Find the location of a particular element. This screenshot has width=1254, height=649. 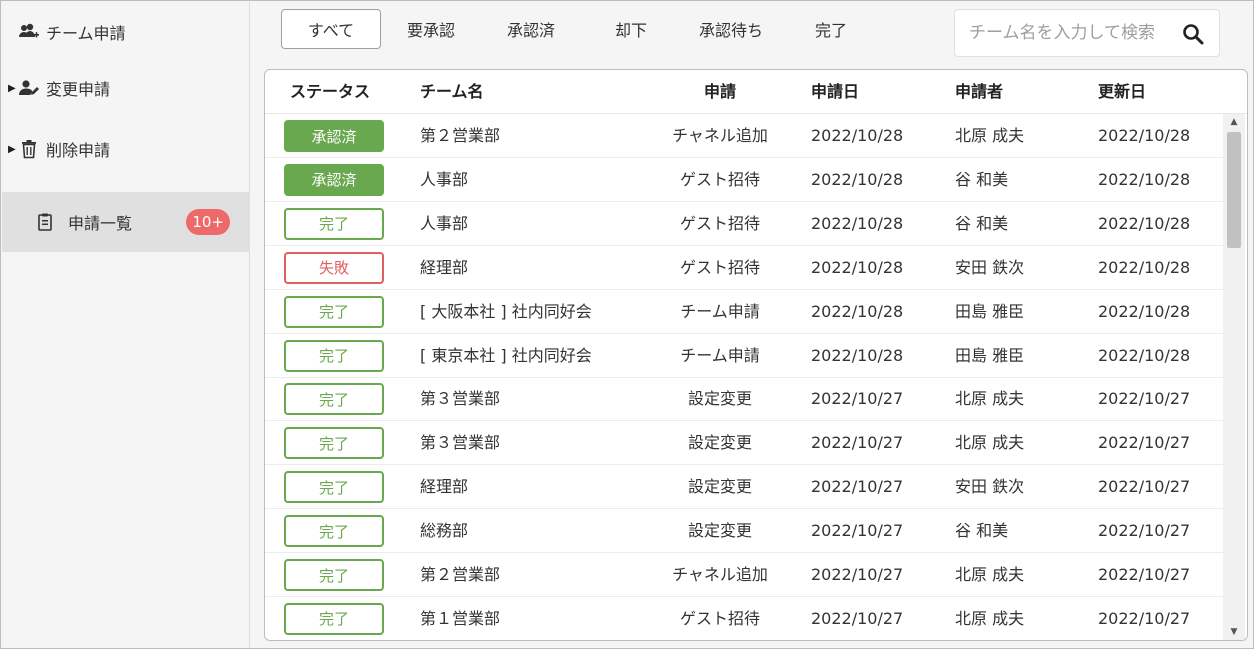

tab-pending: 承認待ち is located at coordinates (731, 29).